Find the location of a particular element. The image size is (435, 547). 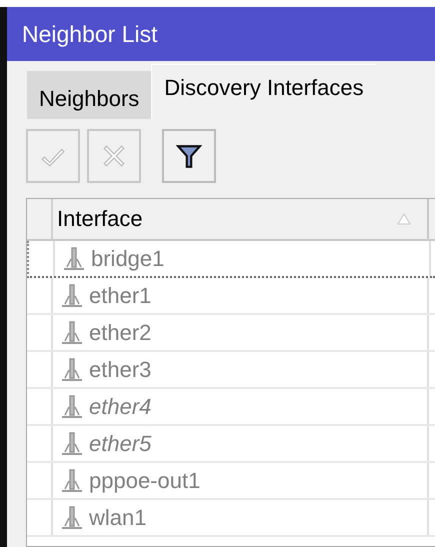

table-cell: ether4 is located at coordinates (120, 407).